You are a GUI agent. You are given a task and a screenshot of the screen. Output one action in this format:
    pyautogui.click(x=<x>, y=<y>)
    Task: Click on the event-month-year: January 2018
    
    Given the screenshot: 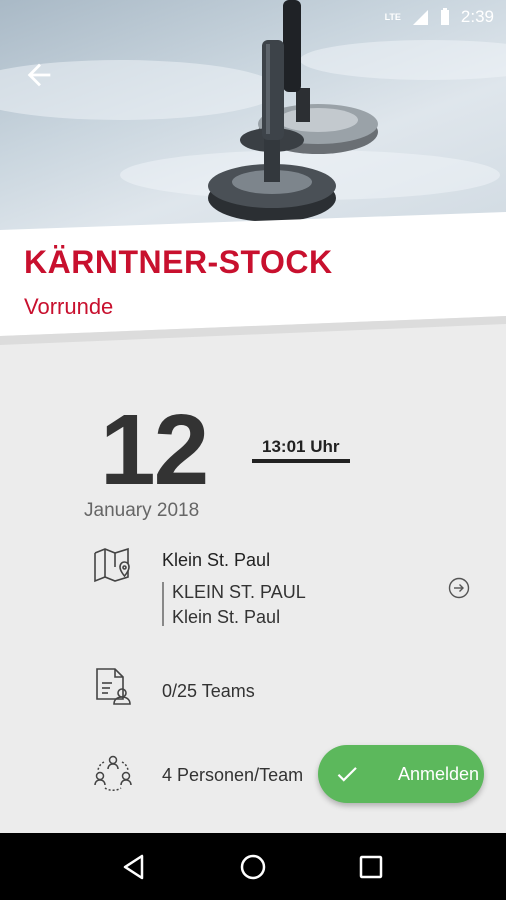 What is the action you would take?
    pyautogui.click(x=142, y=510)
    